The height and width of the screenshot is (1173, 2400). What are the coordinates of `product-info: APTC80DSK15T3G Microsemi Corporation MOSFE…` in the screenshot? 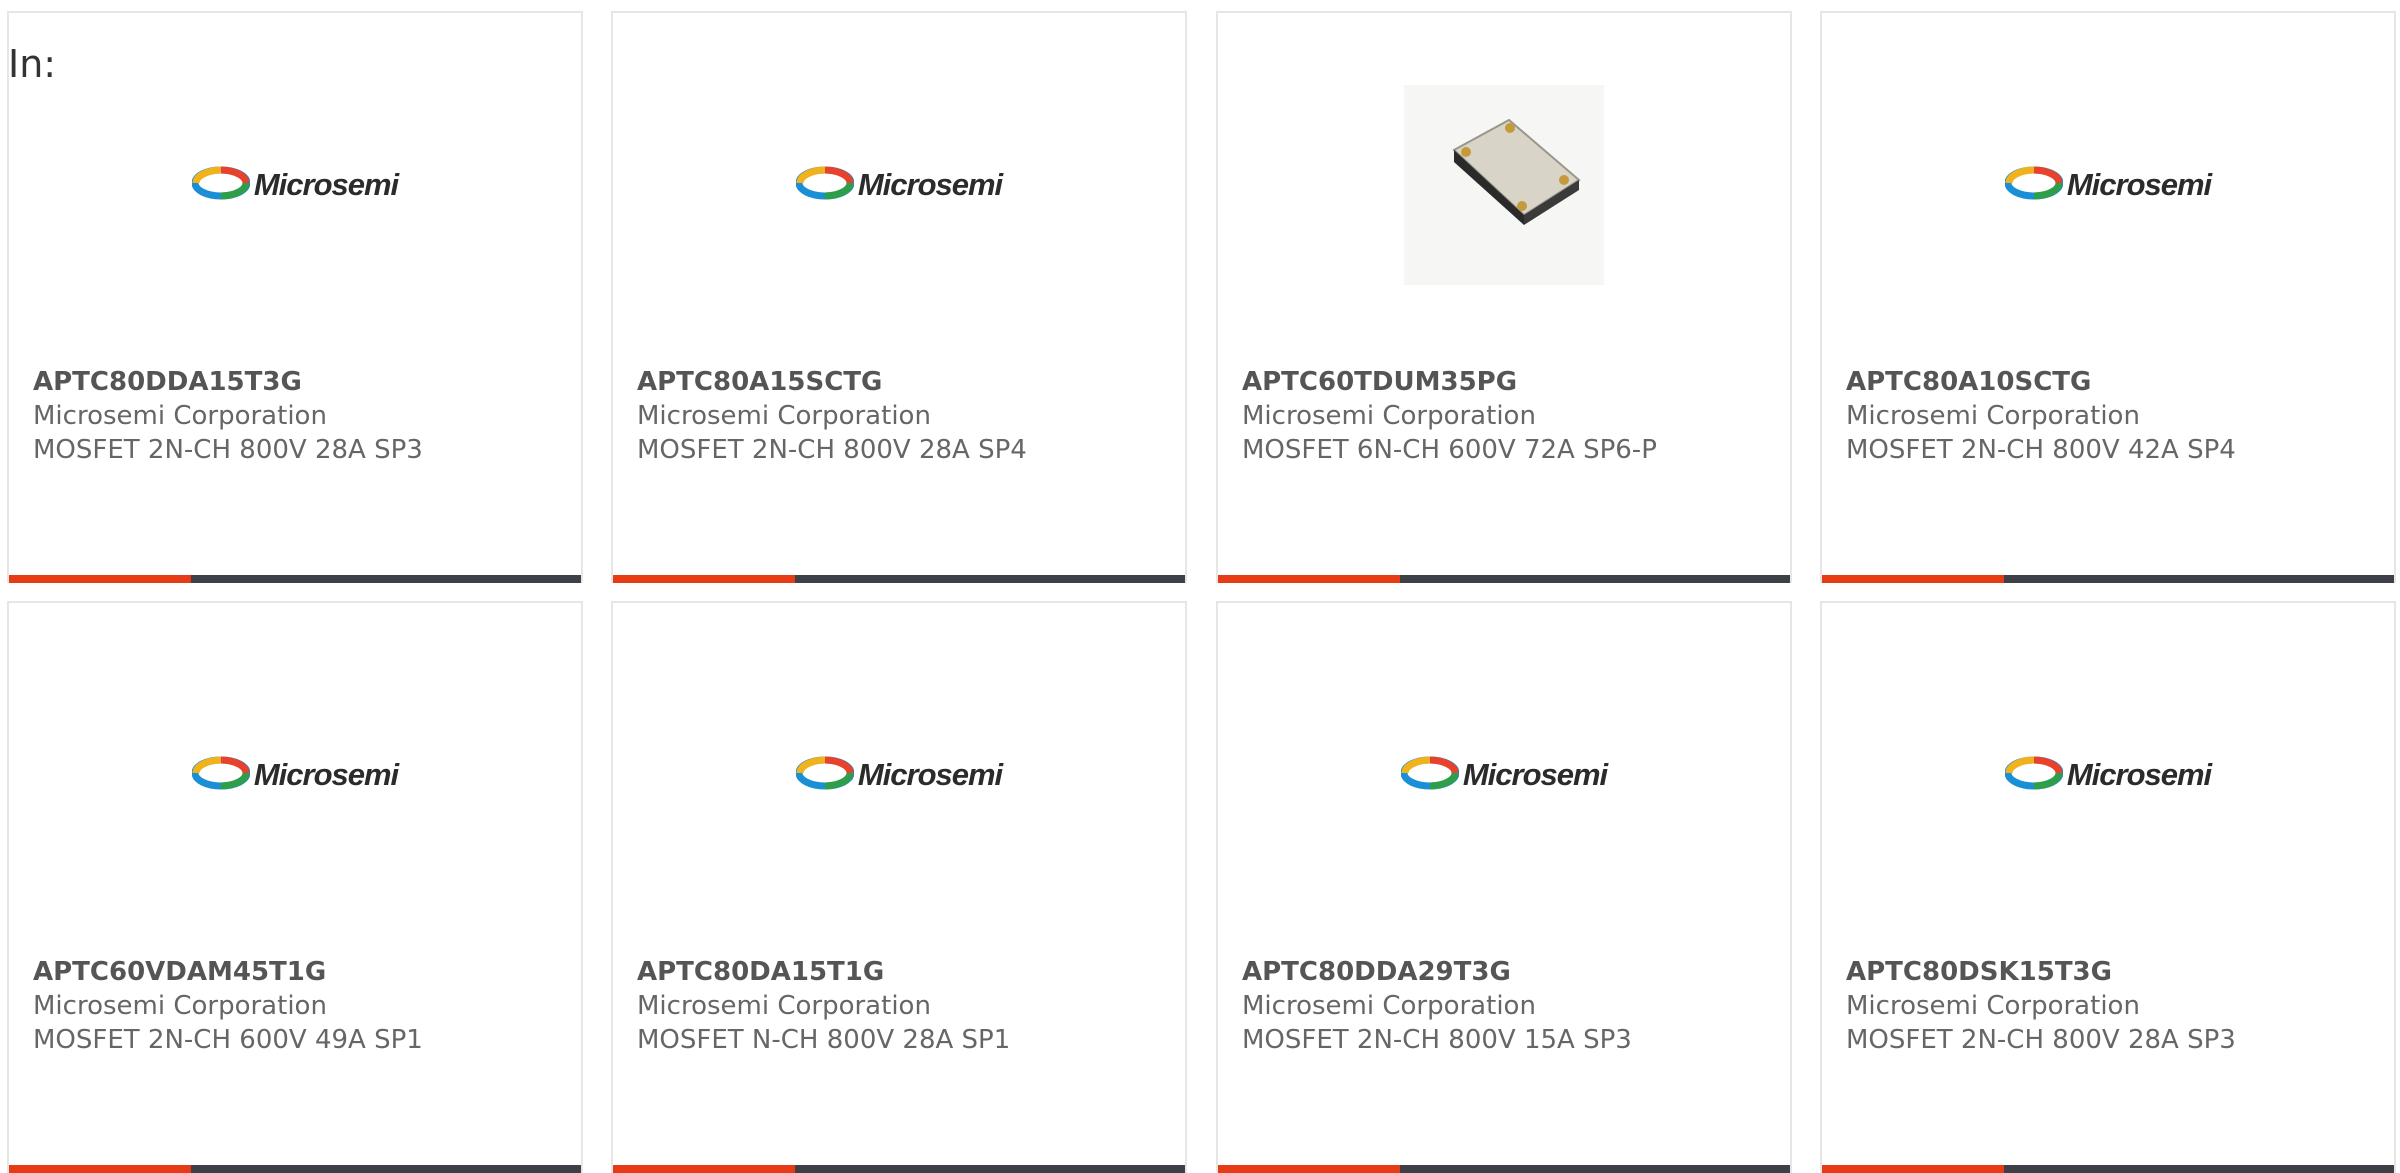 It's located at (2108, 1006).